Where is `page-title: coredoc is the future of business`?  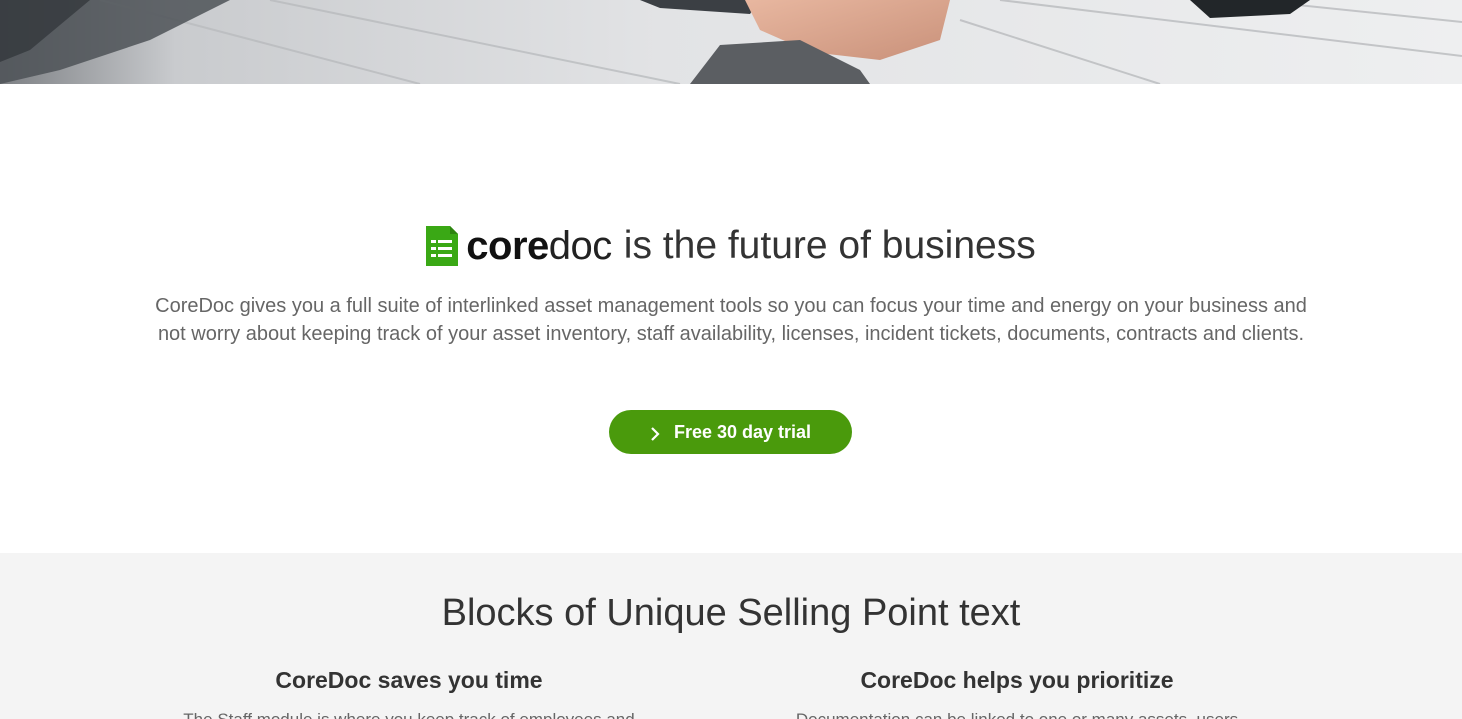
page-title: coredoc is the future of business is located at coordinates (731, 246).